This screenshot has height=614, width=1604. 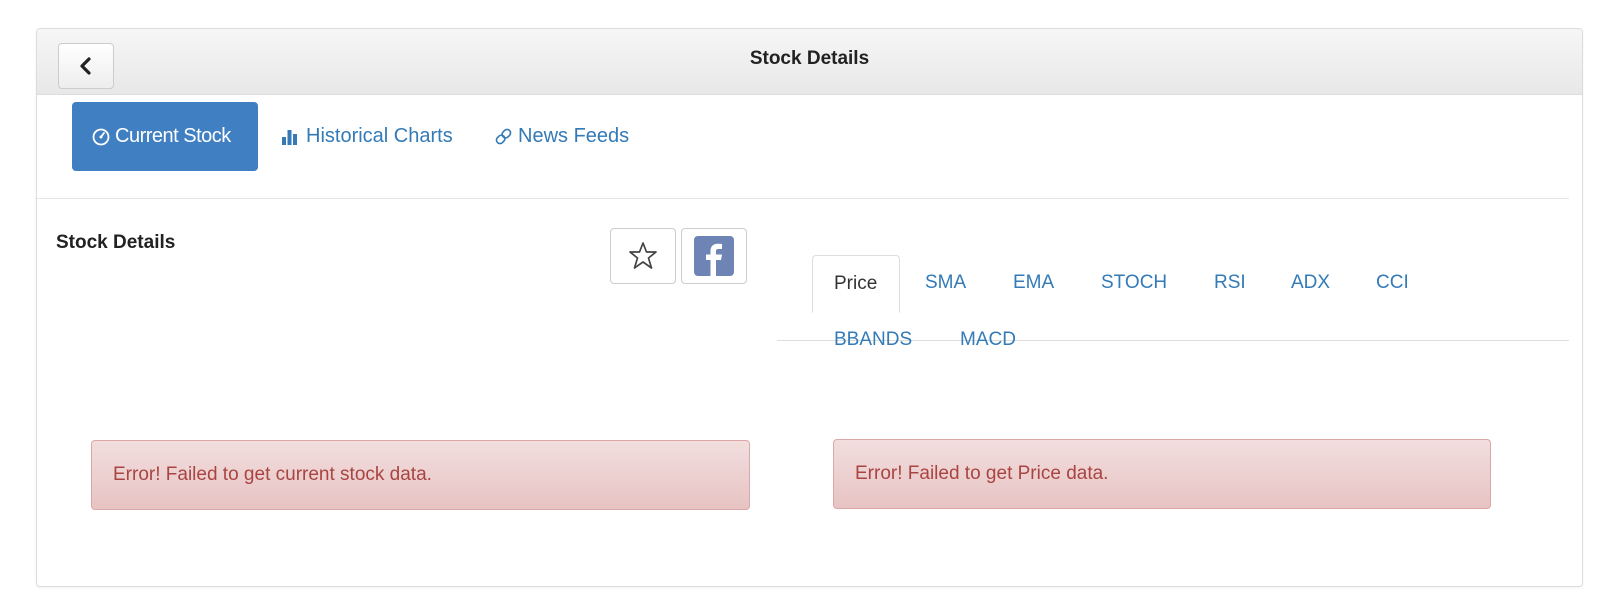 I want to click on divider, so click(x=802, y=198).